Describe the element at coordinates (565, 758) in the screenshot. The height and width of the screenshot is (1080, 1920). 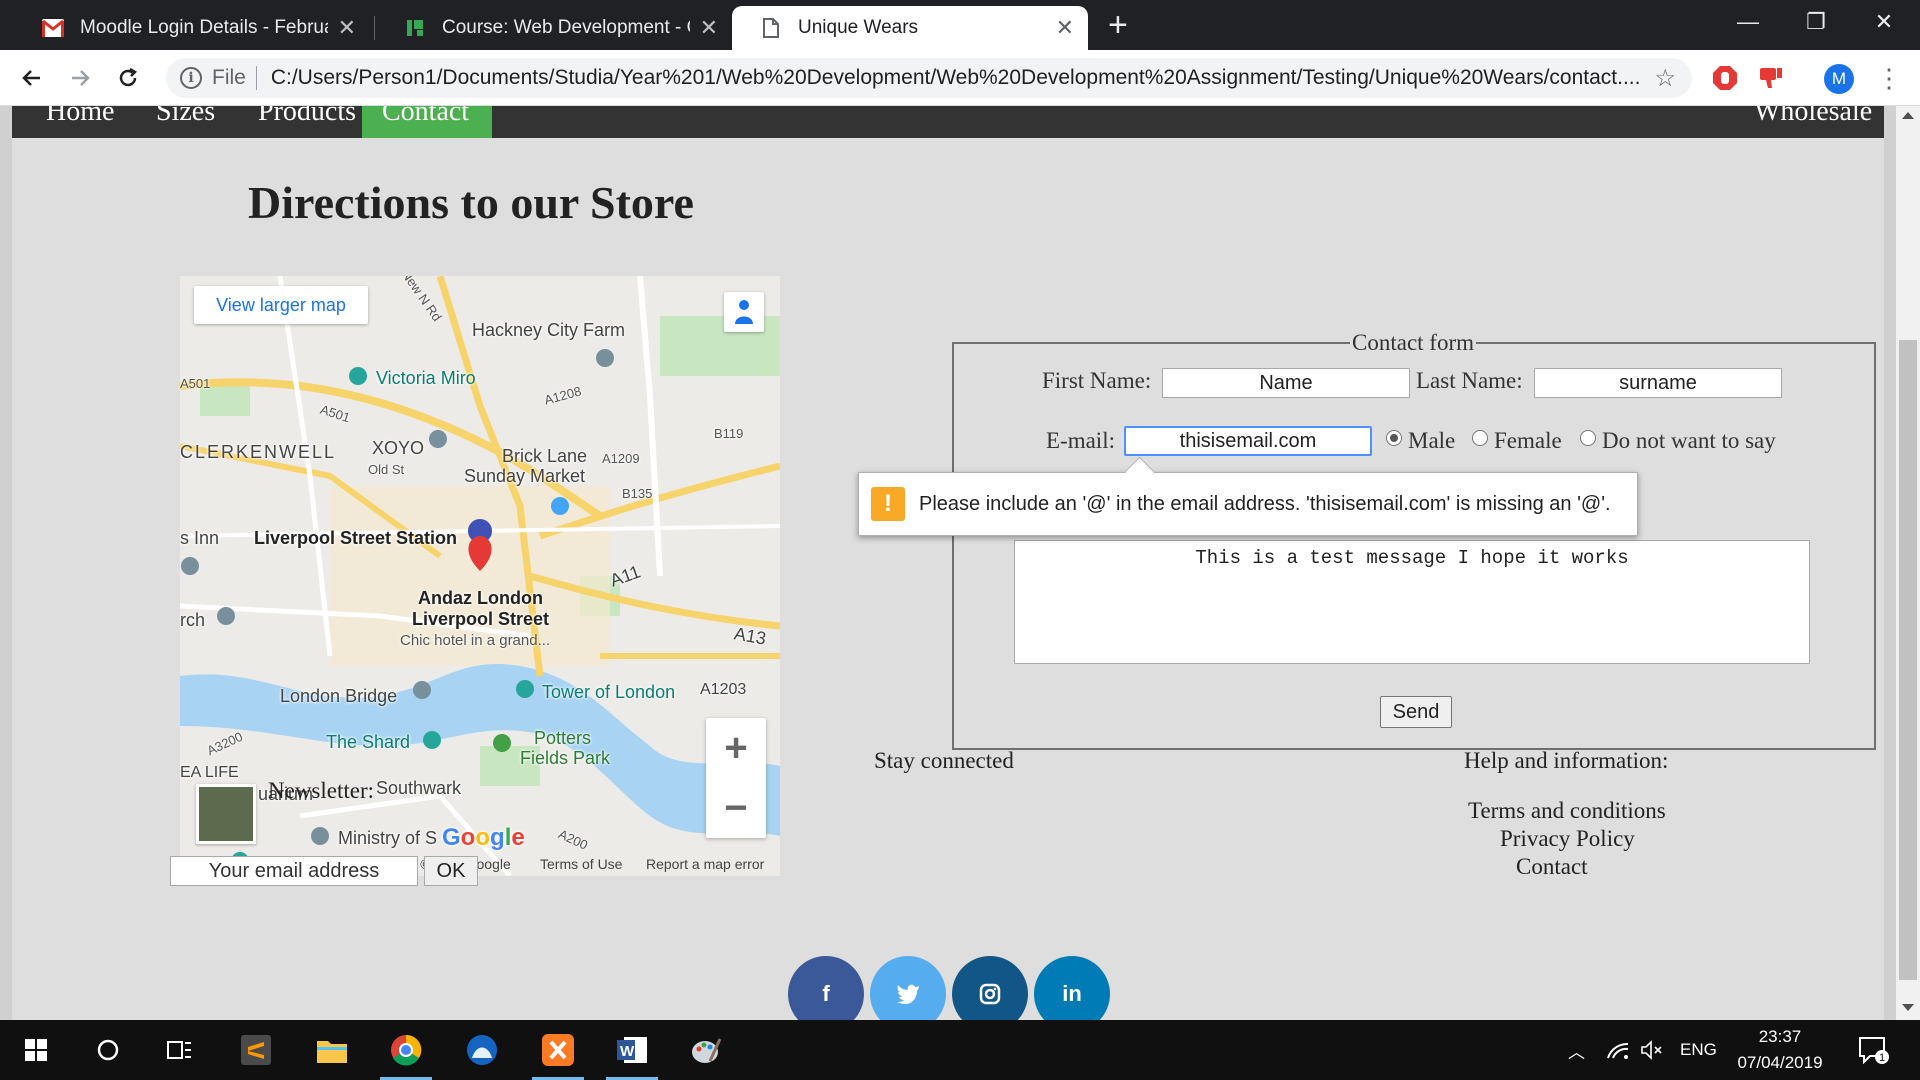
I see `map-label: Fields Park` at that location.